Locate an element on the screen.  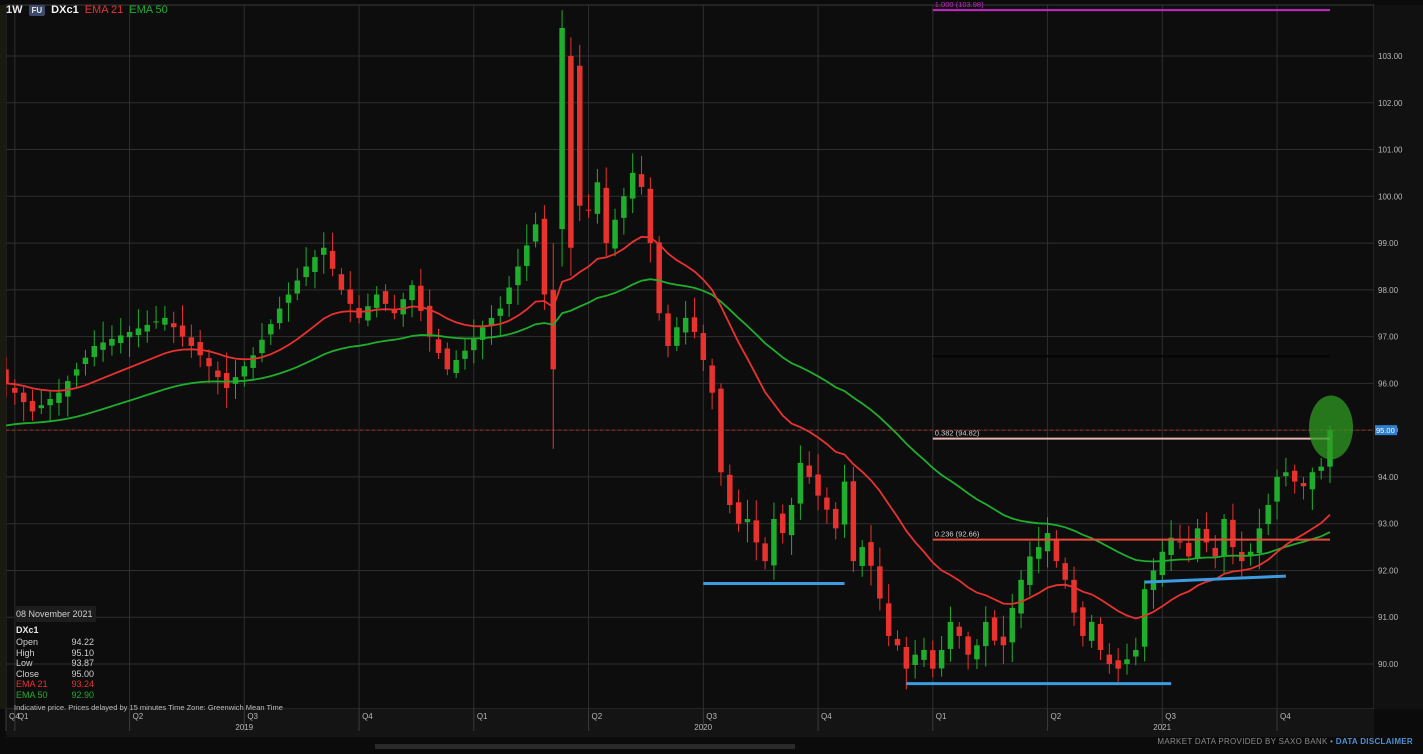
data-disclaimer-link: DATA DISCLAIMER is located at coordinates (1374, 741).